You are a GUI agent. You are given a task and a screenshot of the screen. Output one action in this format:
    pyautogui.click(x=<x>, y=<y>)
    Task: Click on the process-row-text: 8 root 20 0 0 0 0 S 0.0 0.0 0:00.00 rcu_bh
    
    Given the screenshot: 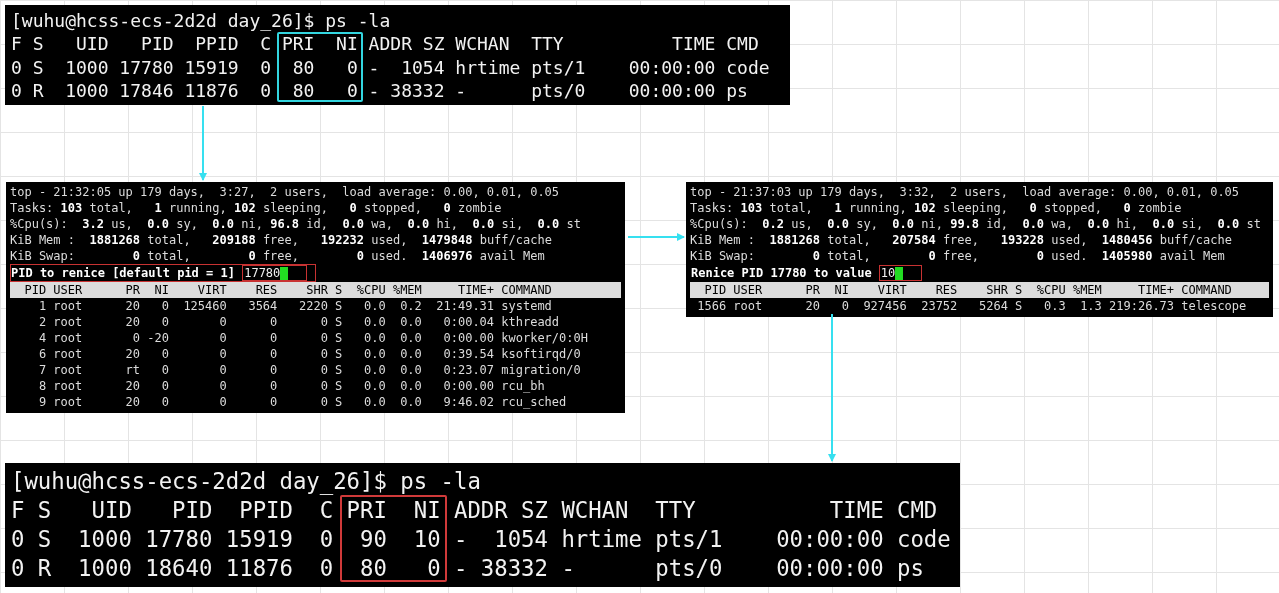 What is the action you would take?
    pyautogui.click(x=291, y=386)
    